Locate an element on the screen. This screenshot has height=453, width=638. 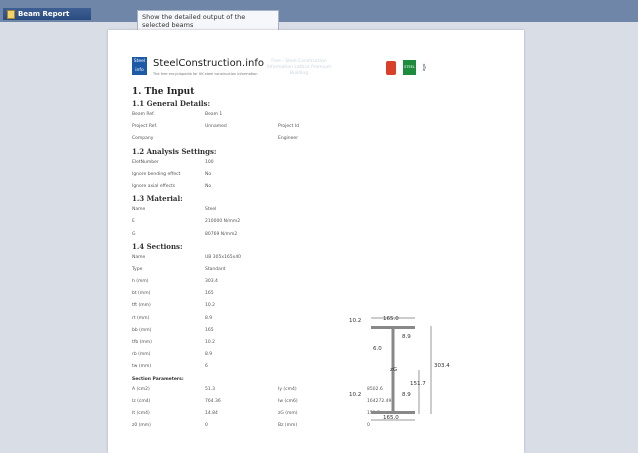
tab-beam-report: Beam Report is located at coordinates (47, 14).